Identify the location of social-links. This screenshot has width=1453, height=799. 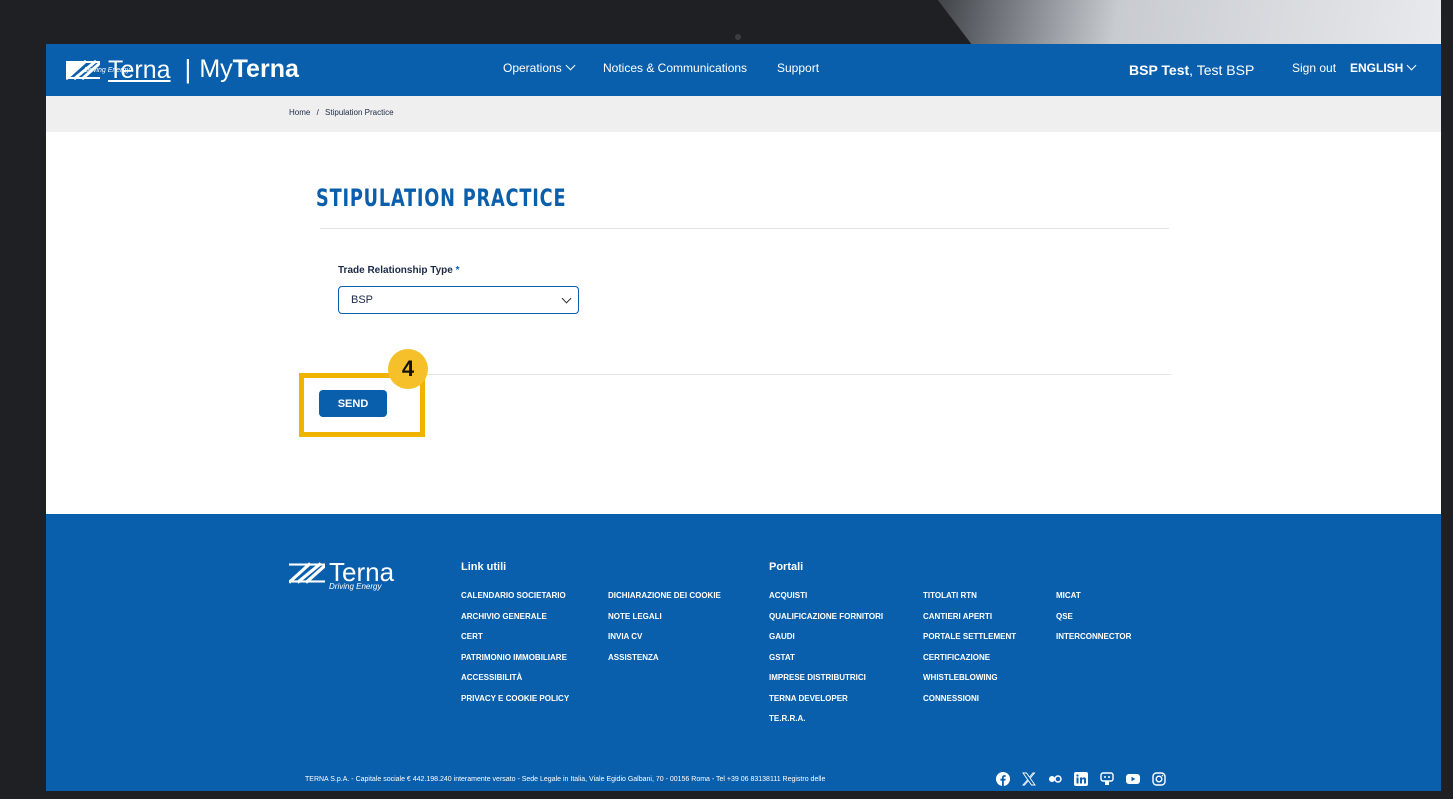
(1081, 779).